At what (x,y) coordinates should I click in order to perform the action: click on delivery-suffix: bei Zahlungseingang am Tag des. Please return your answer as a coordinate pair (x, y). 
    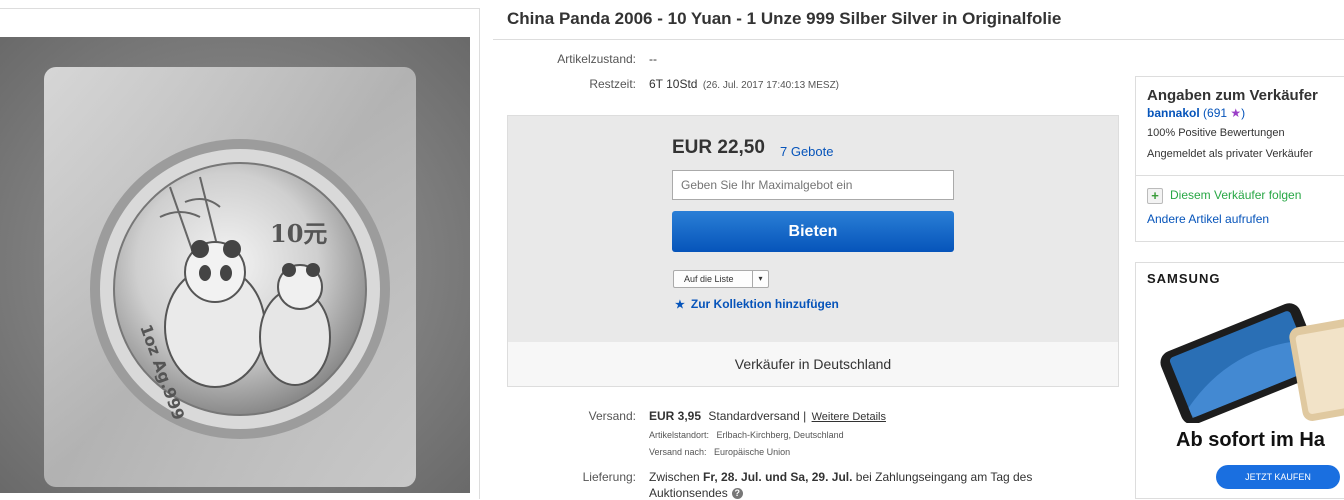
    Looking at the image, I should click on (942, 477).